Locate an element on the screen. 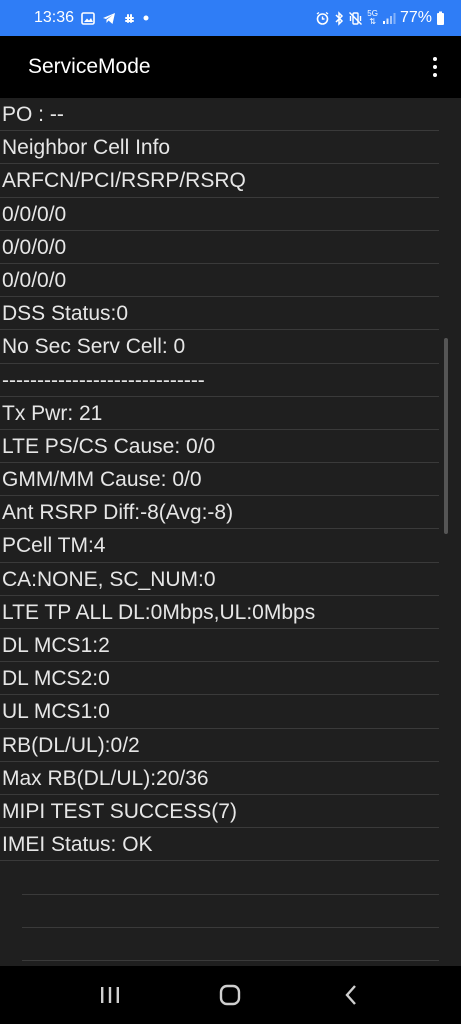  scrollbar-thumb is located at coordinates (446, 436).